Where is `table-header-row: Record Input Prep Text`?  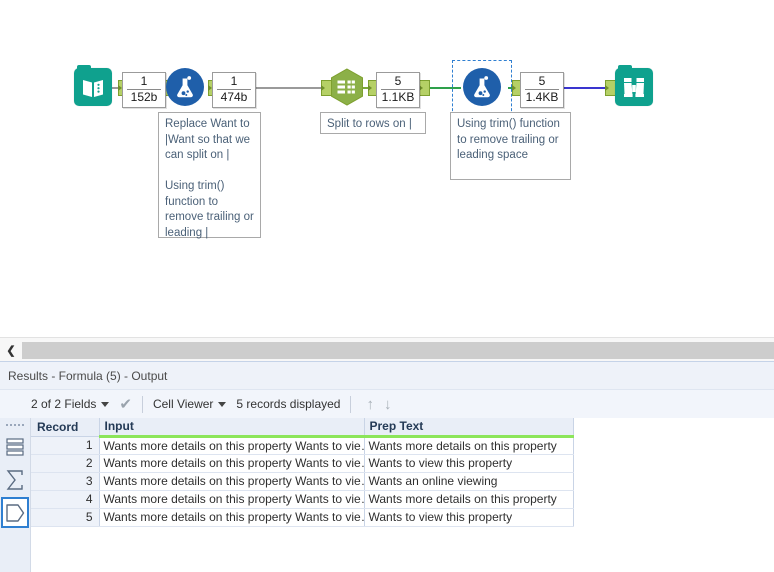
table-header-row: Record Input Prep Text is located at coordinates (302, 428).